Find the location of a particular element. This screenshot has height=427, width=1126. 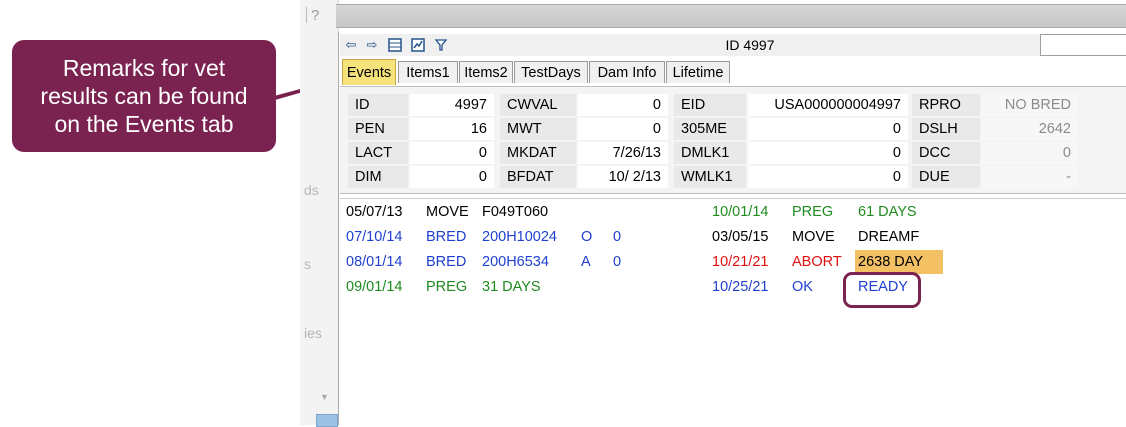

back-arrow-icon: ⇦ is located at coordinates (351, 45).